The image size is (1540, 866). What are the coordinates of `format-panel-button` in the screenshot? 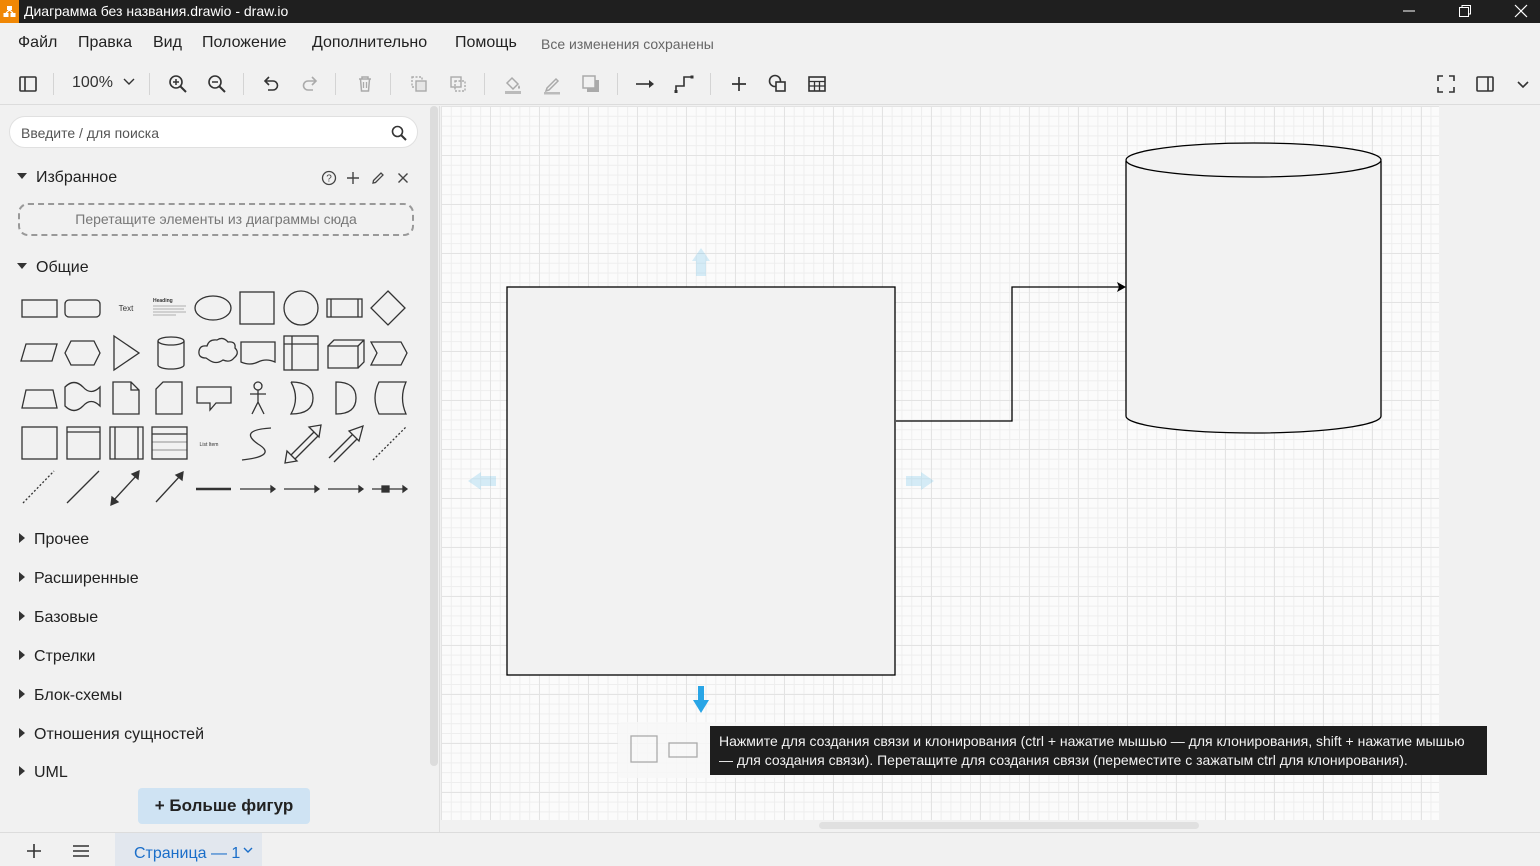 It's located at (1485, 84).